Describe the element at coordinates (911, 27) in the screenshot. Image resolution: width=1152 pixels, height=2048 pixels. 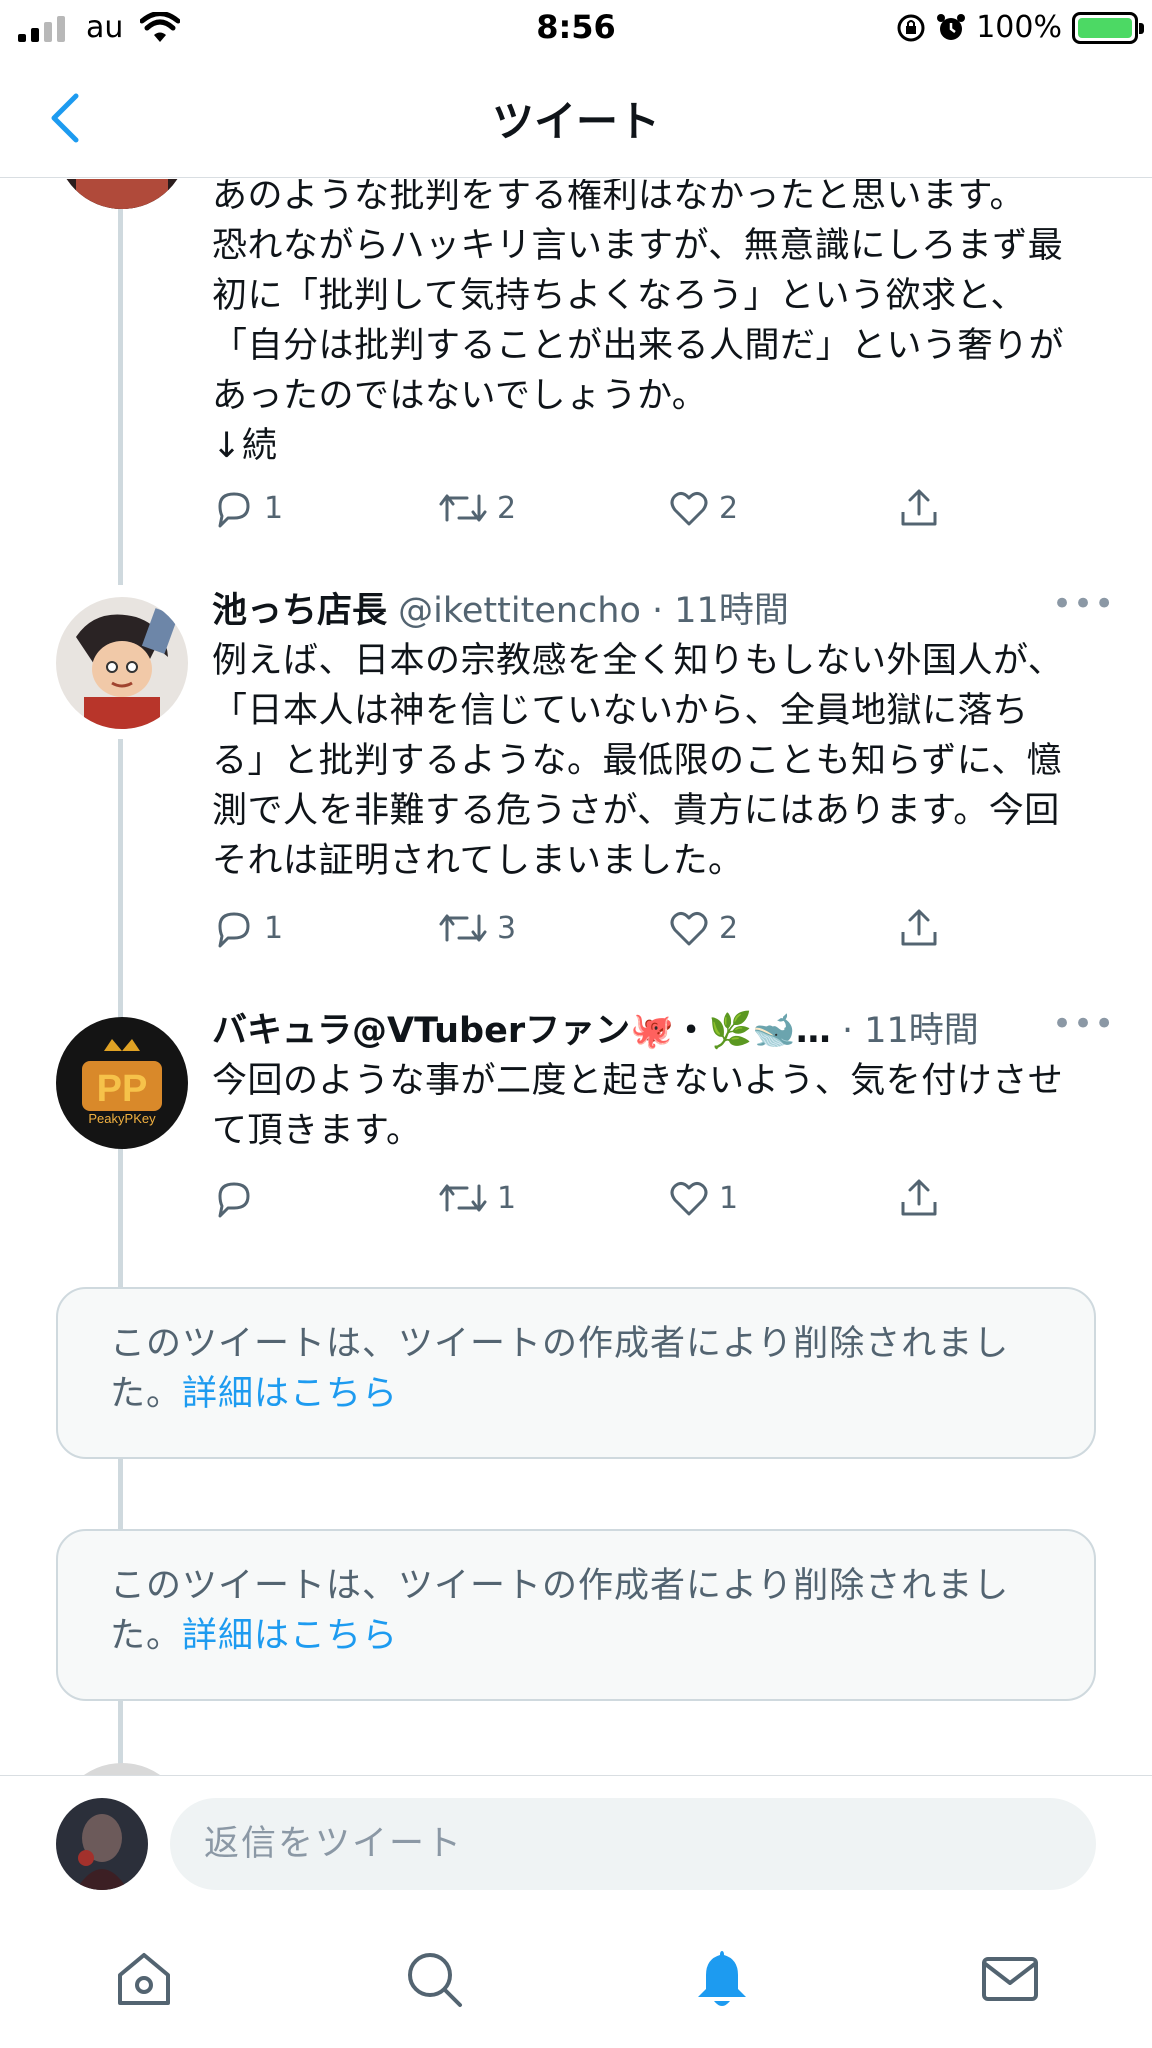
I see `rotation-lock-icon` at that location.